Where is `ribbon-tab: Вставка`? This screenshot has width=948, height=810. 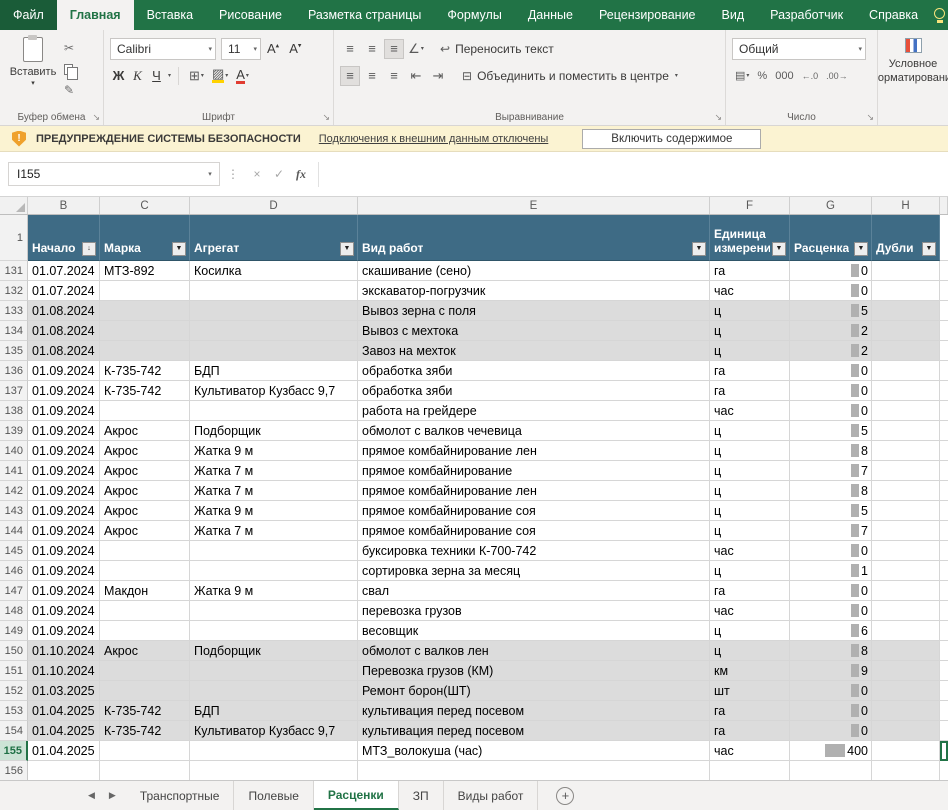 ribbon-tab: Вставка is located at coordinates (170, 15).